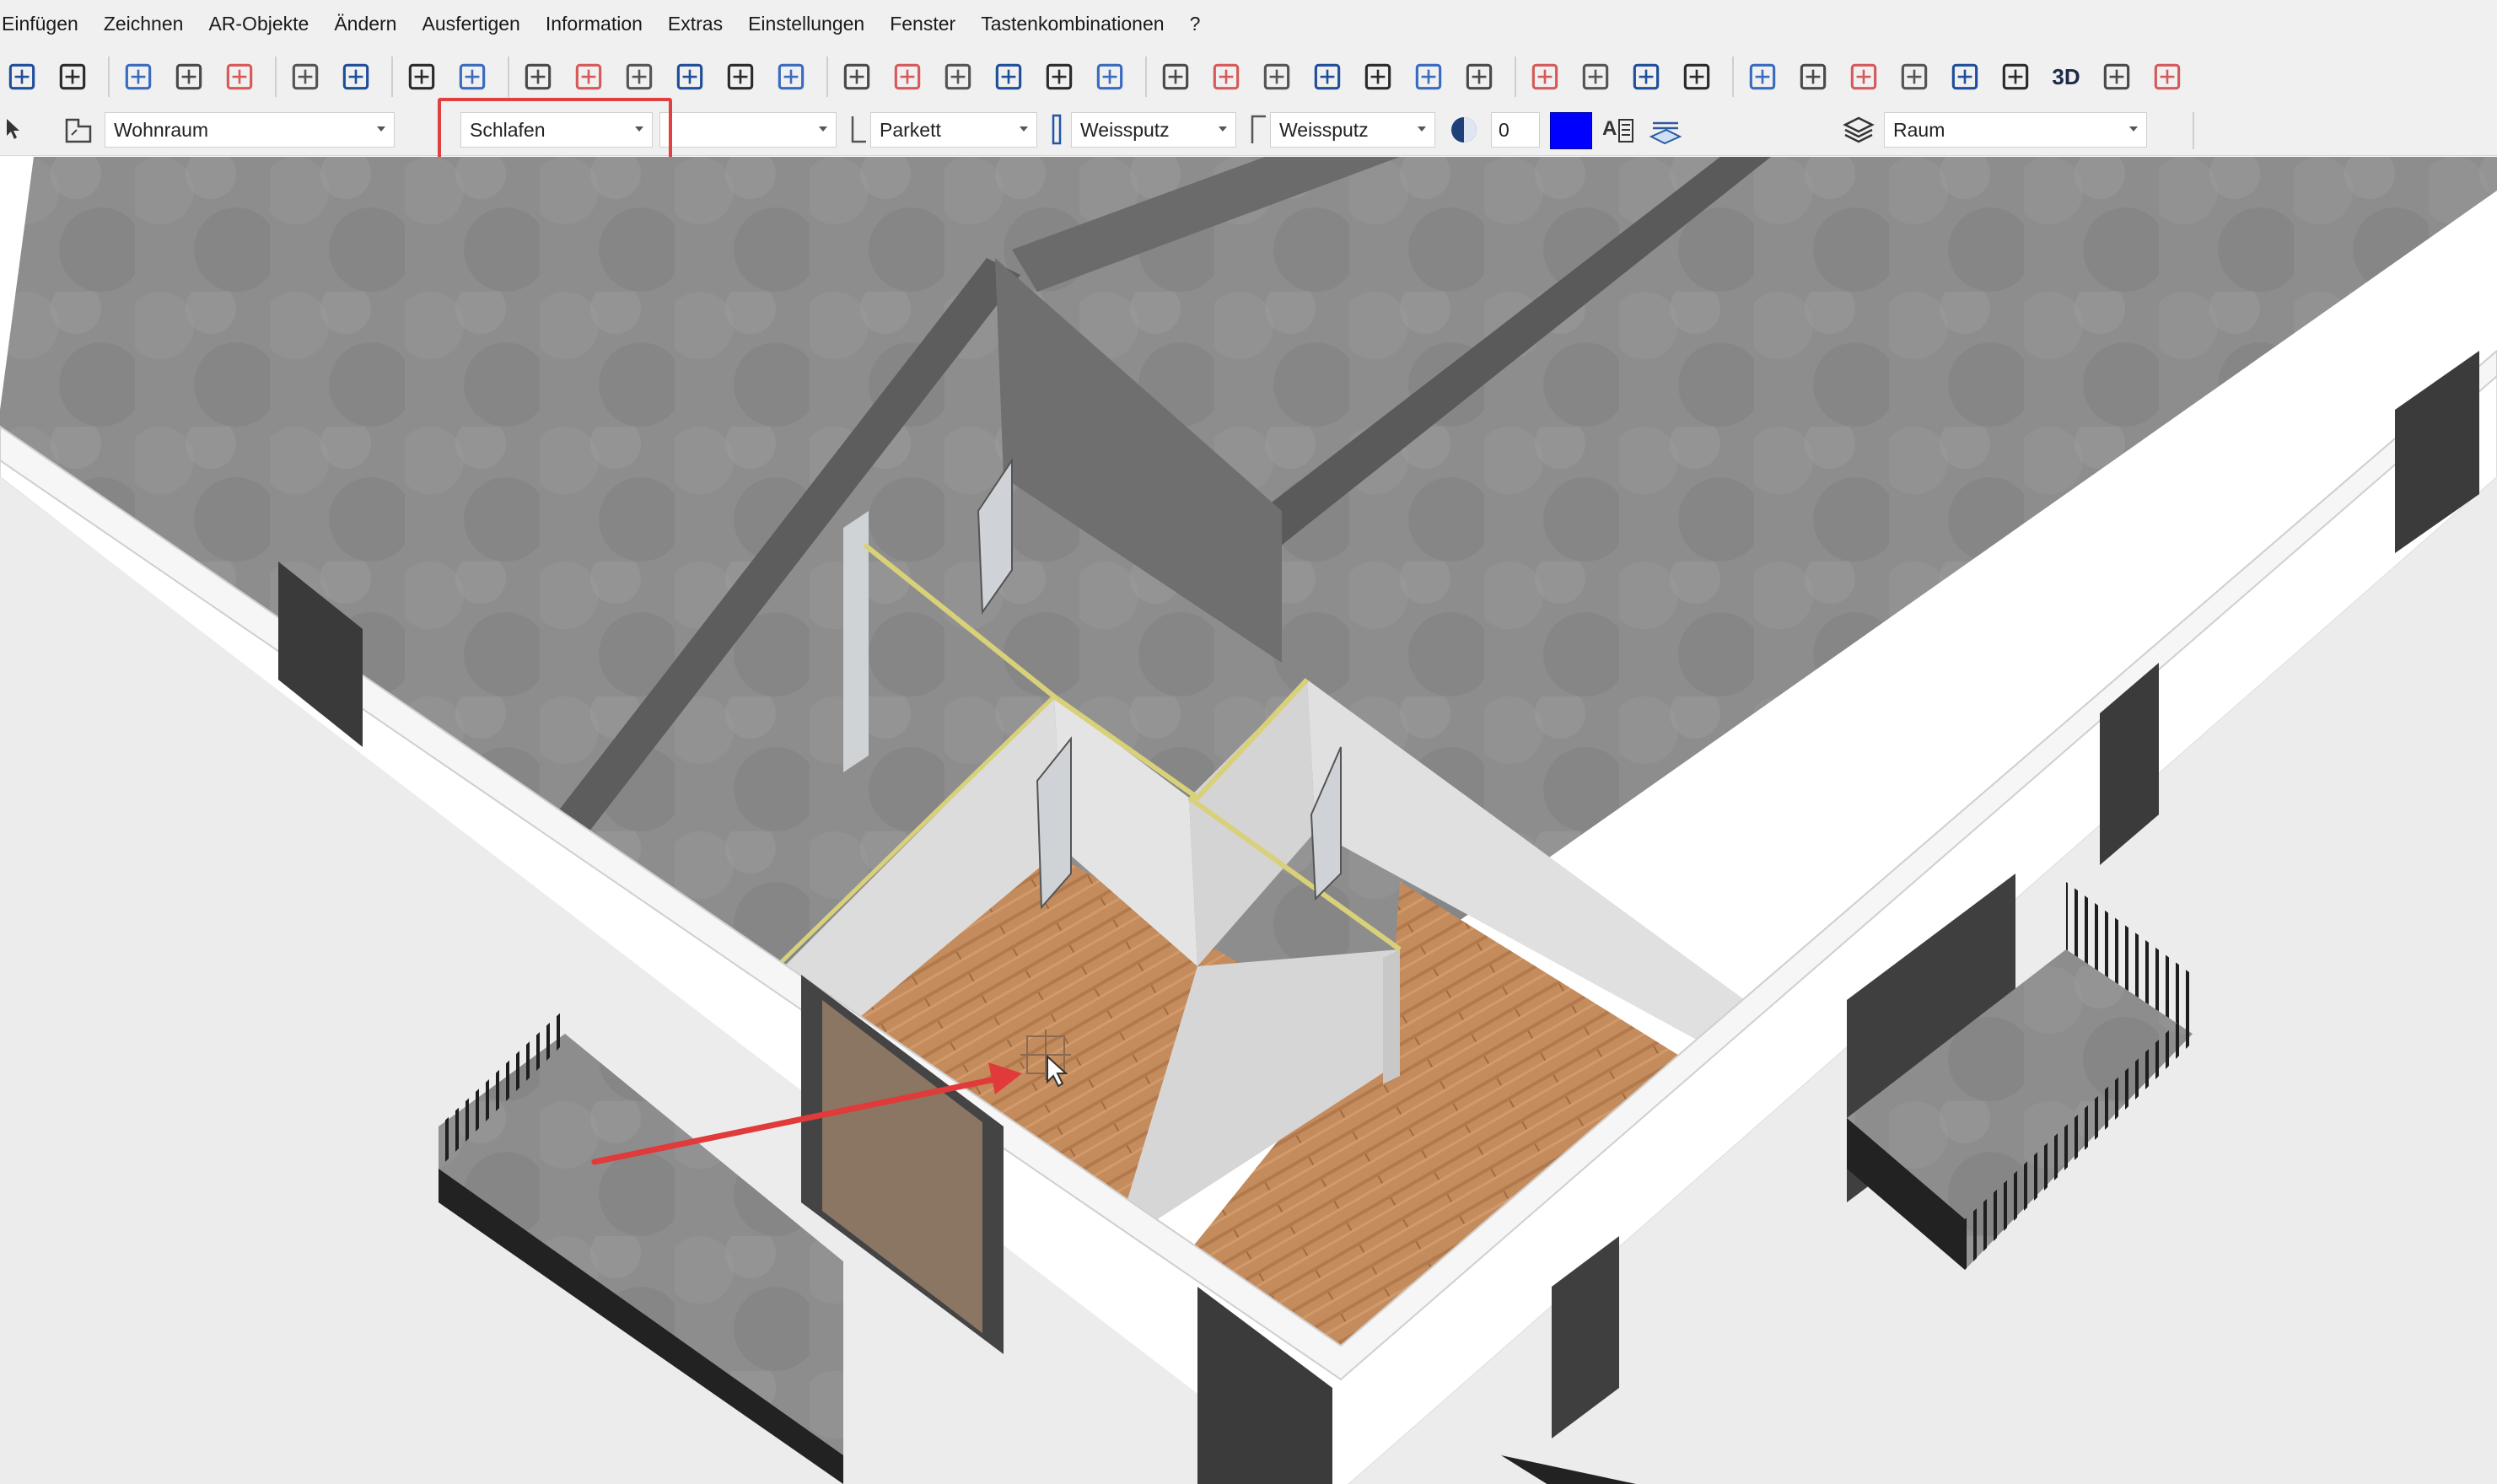 This screenshot has width=2497, height=1484. What do you see at coordinates (189, 77) in the screenshot?
I see `copy-icon` at bounding box center [189, 77].